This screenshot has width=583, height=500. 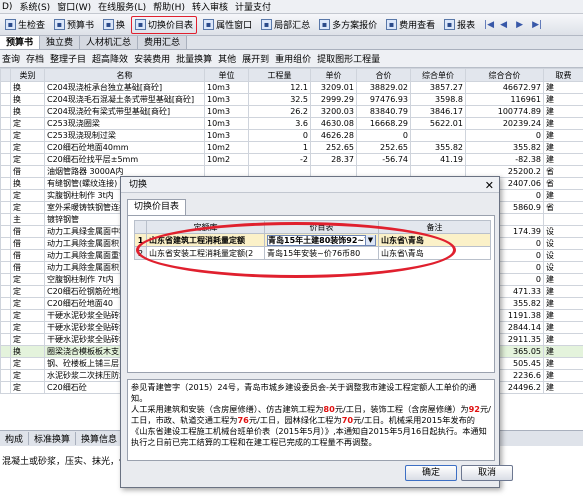 I want to click on nav-arrow-icon: ▶, so click(x=521, y=25).